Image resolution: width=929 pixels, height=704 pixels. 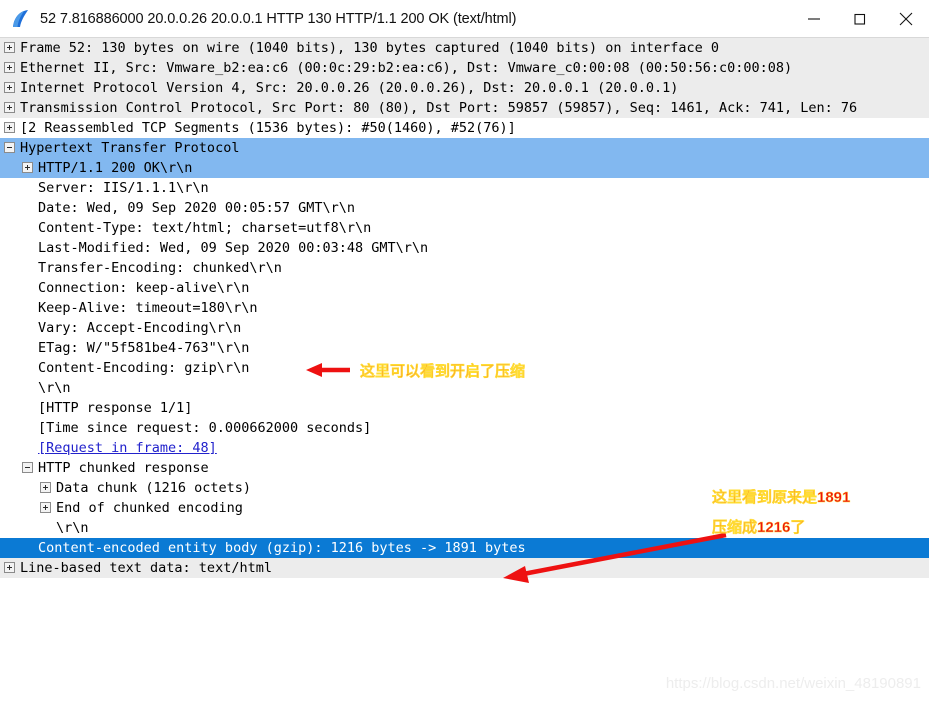 I want to click on wireshark-shark-fin-icon, so click(x=20, y=18).